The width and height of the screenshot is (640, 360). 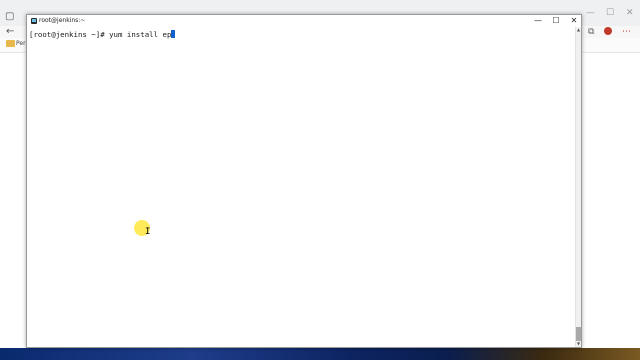 I want to click on terminal-maximize-button: ☐, so click(x=556, y=21).